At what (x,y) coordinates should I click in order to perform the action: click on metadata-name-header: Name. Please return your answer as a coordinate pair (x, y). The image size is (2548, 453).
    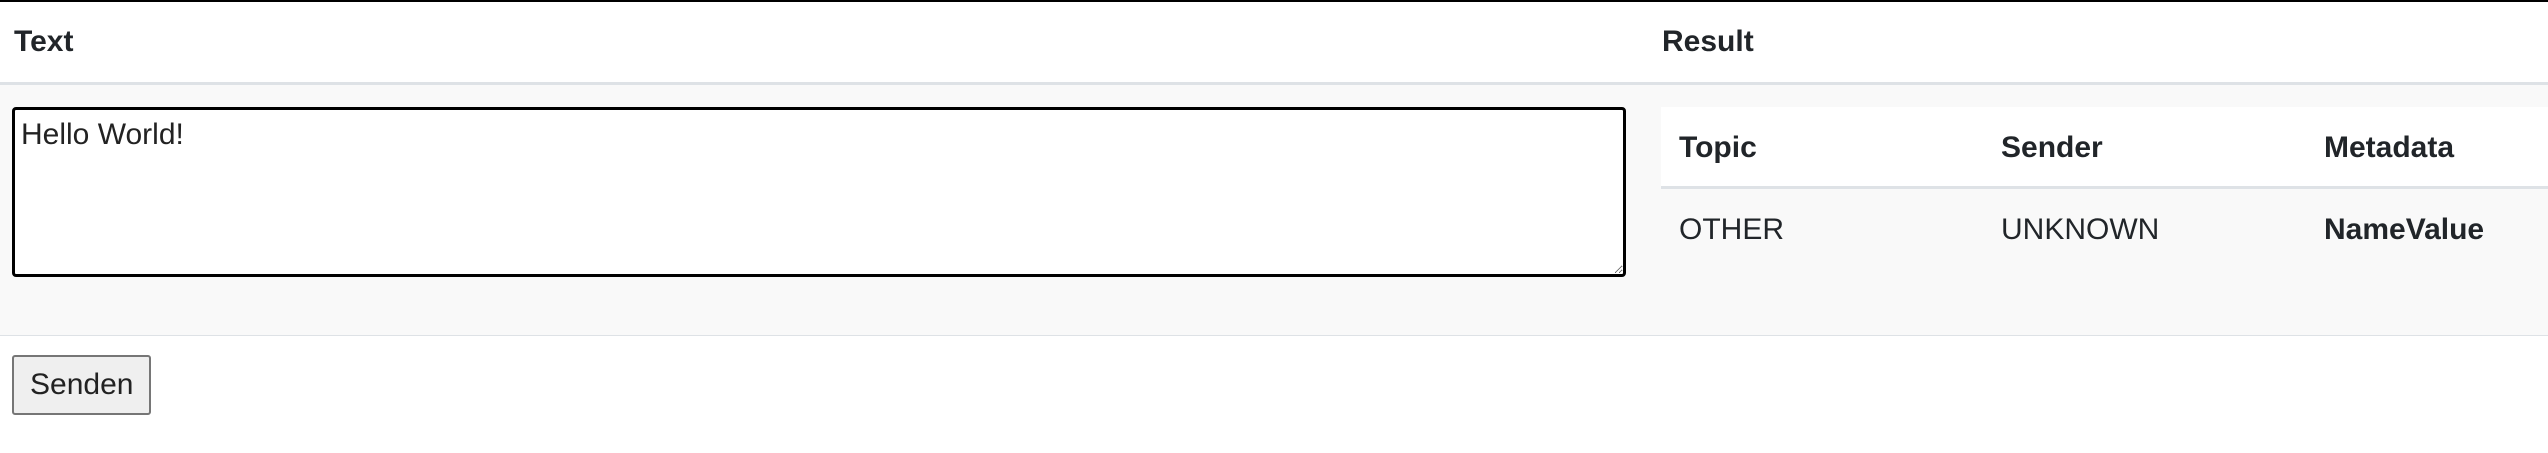
    Looking at the image, I should click on (2365, 229).